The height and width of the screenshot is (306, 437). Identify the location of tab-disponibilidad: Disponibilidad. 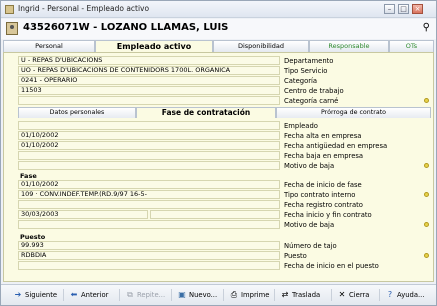
(261, 46).